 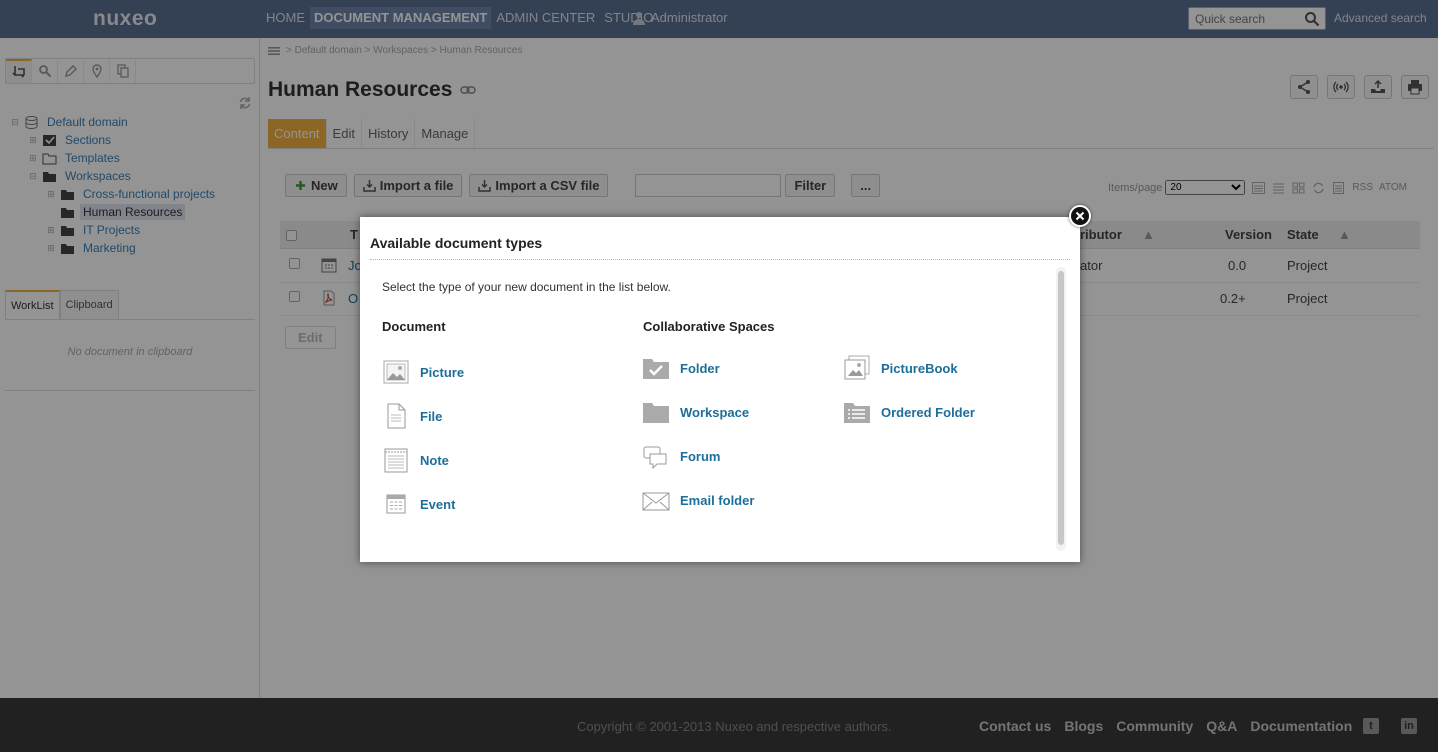 I want to click on ordered-folder-icon, so click(x=857, y=413).